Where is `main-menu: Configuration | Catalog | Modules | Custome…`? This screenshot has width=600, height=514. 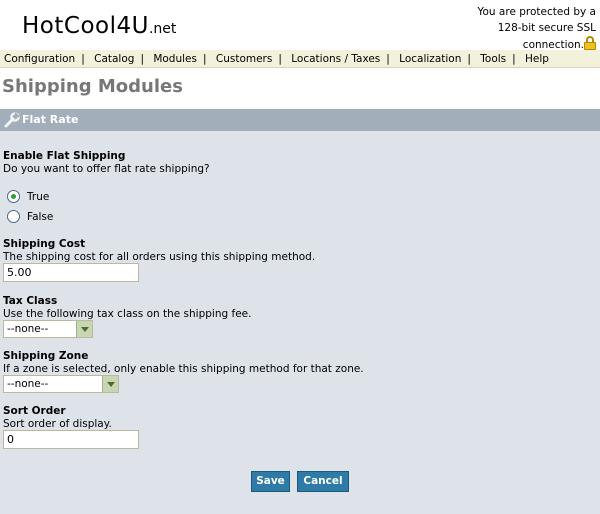
main-menu: Configuration | Catalog | Modules | Custome… is located at coordinates (300, 59).